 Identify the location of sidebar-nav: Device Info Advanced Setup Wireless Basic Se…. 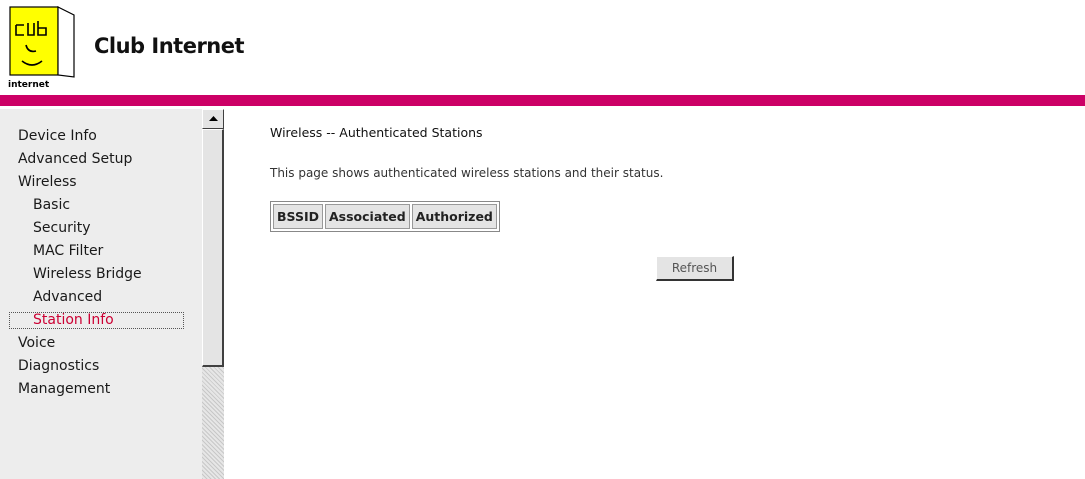
(101, 294).